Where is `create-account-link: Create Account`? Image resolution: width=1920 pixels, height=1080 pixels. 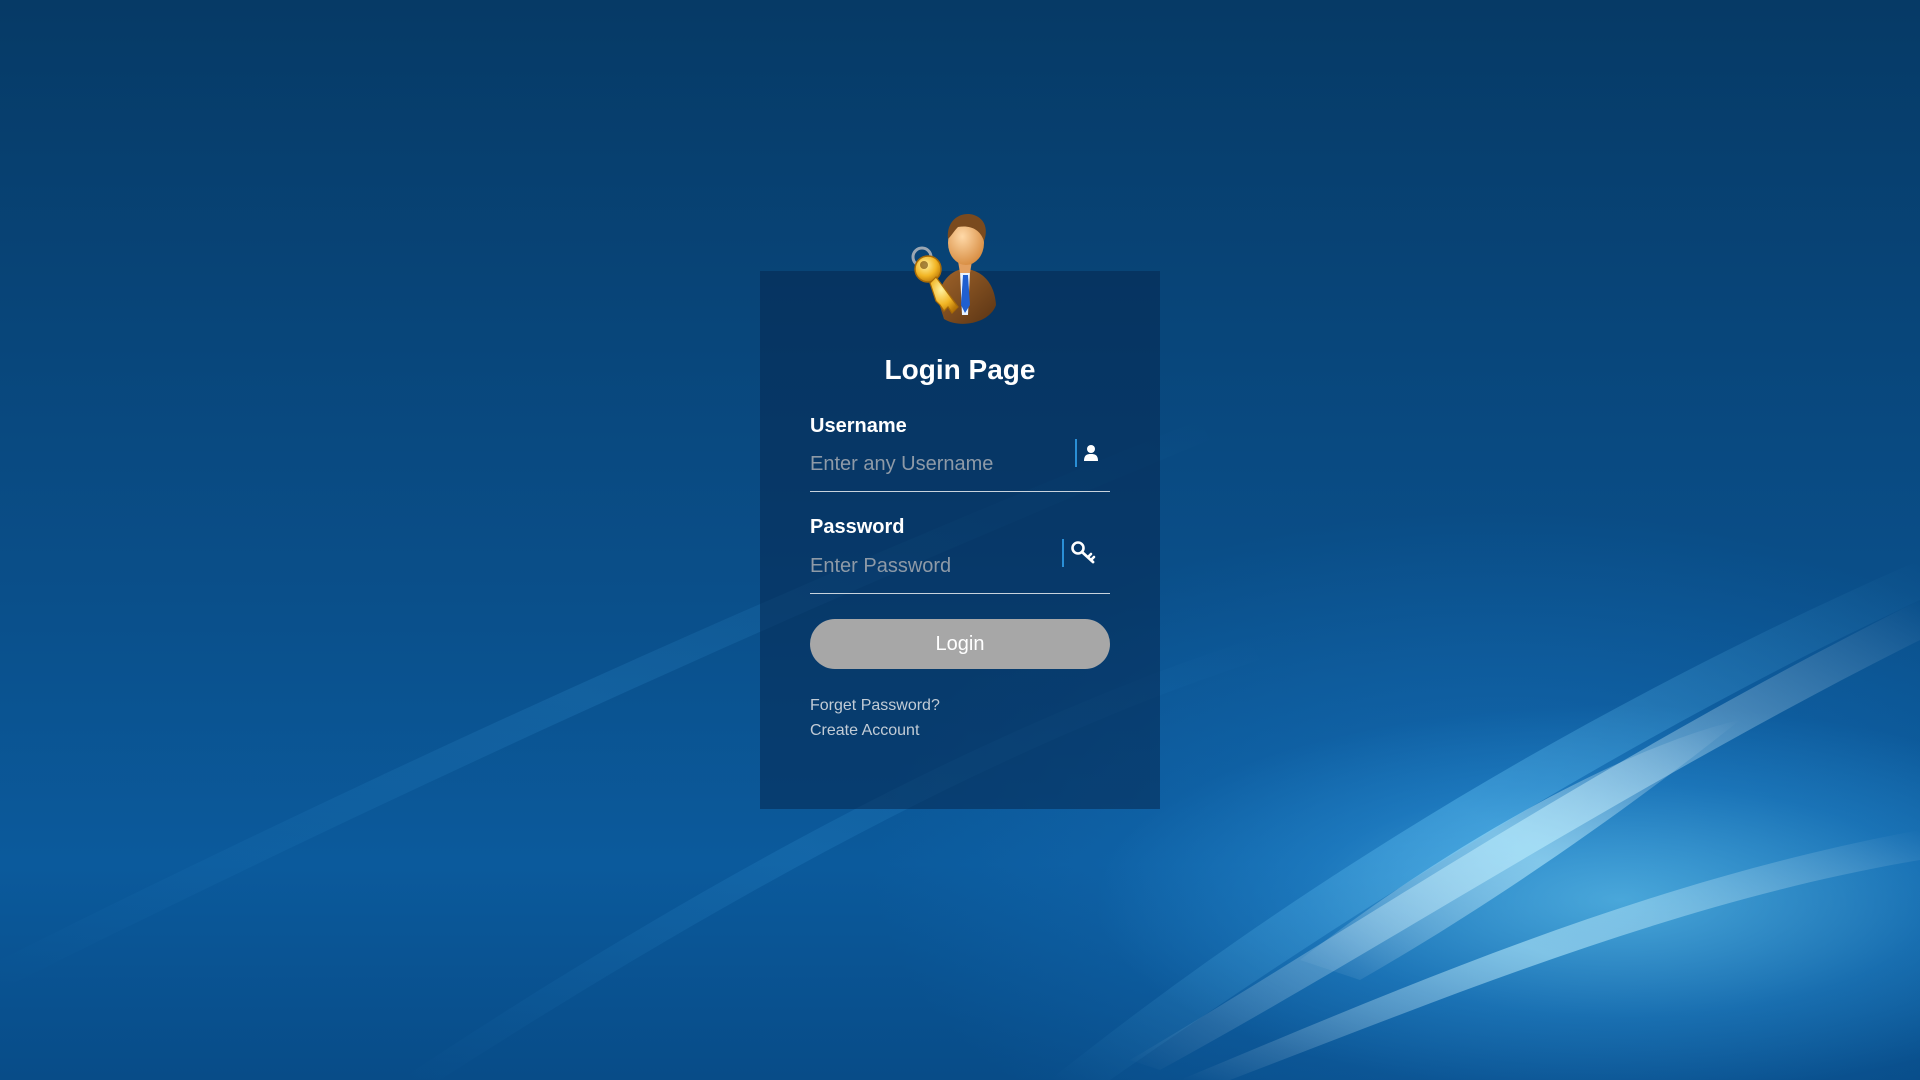
create-account-link: Create Account is located at coordinates (864, 731).